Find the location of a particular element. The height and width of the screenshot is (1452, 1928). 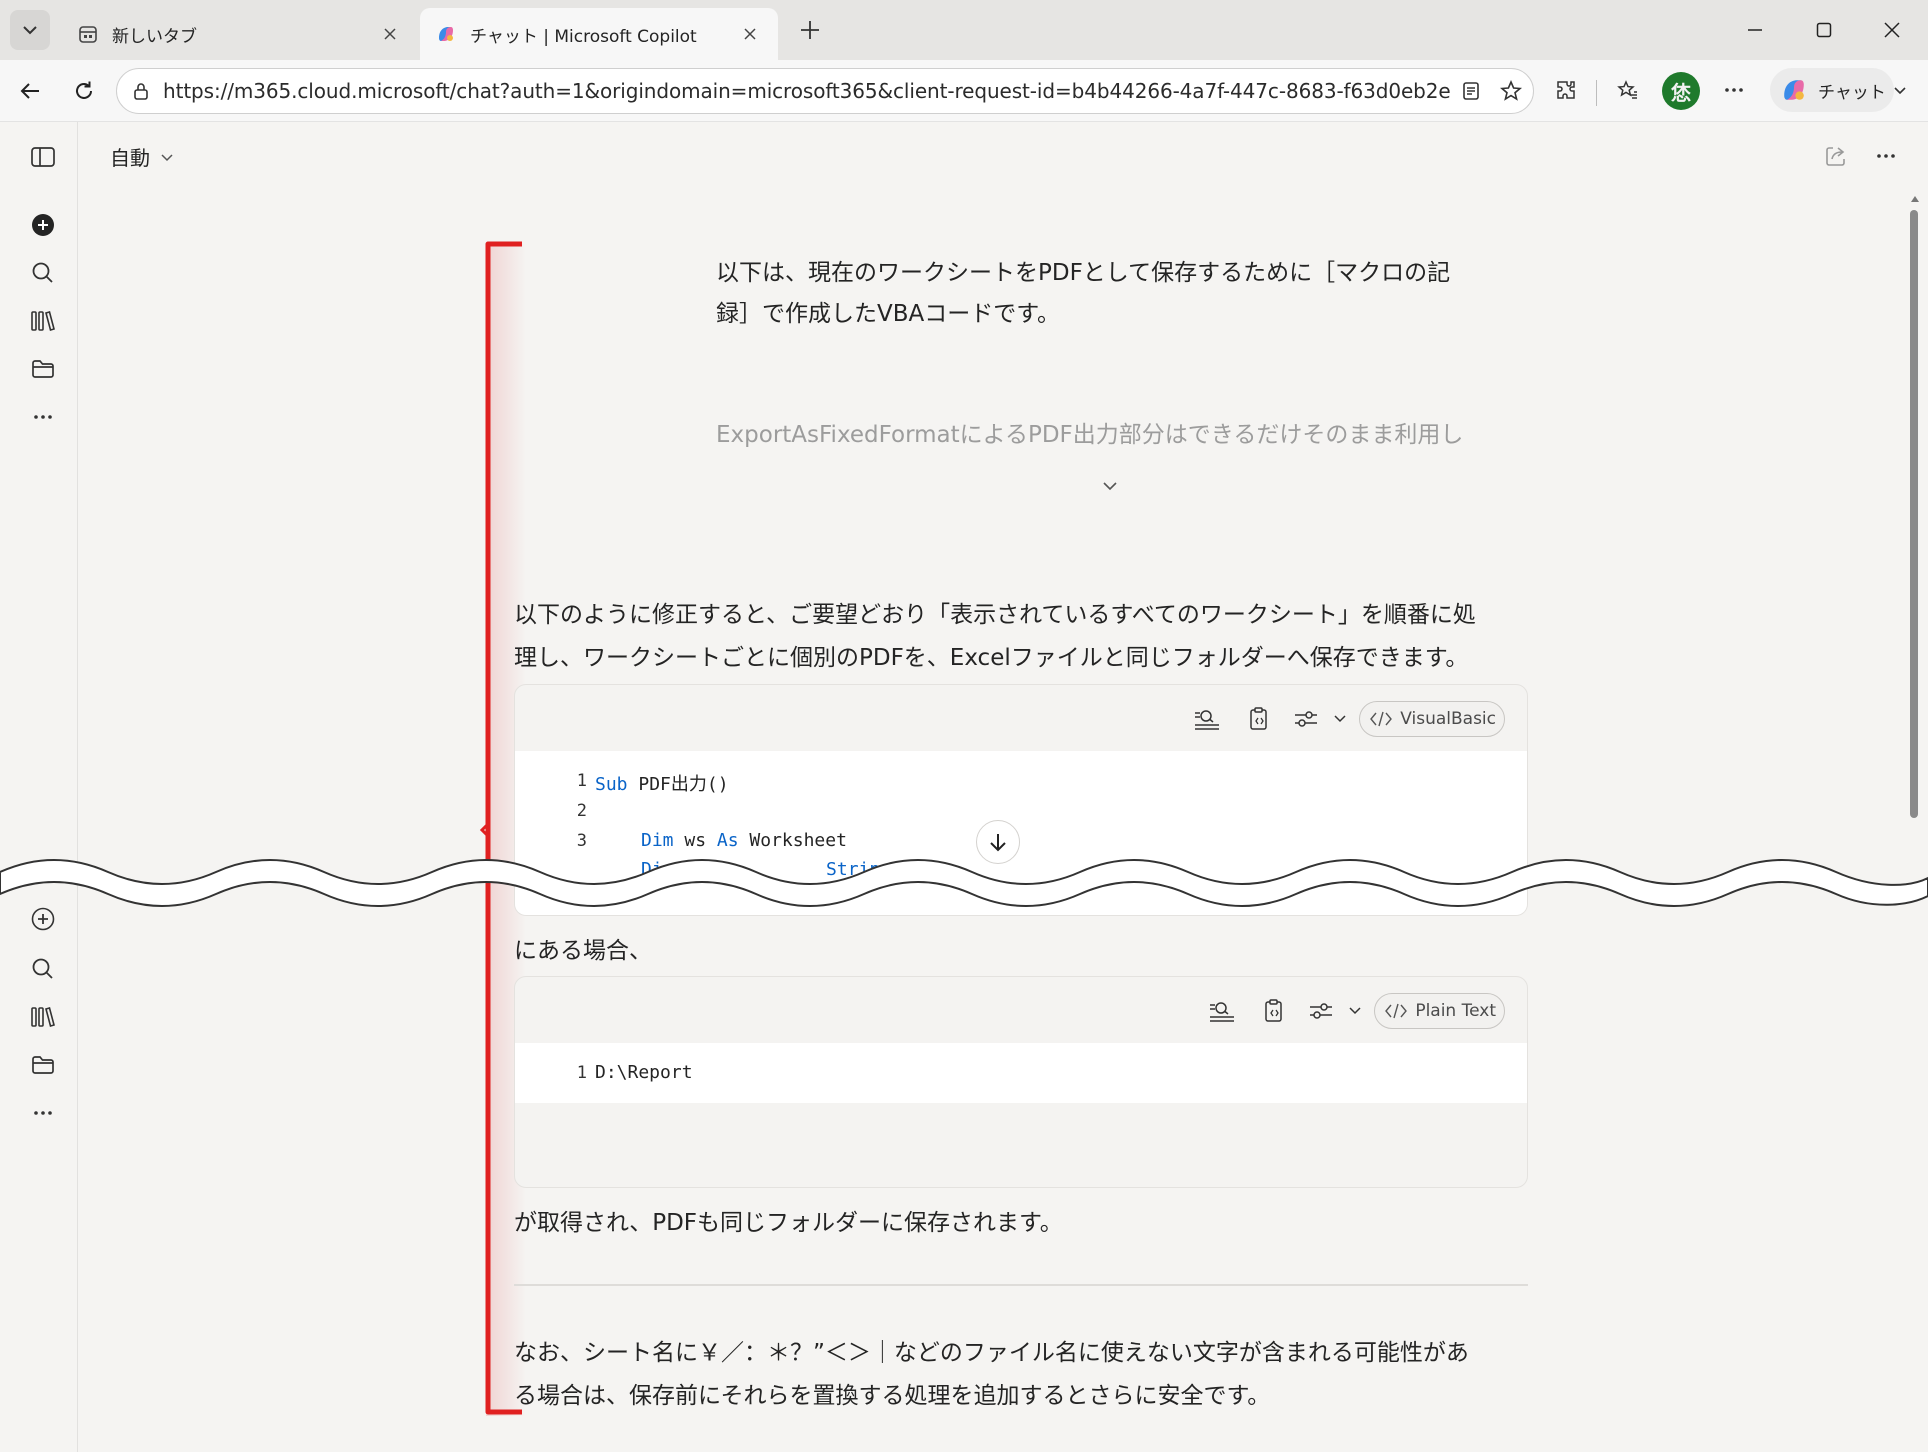

code-line: Sub PDF出力() is located at coordinates (662, 783).